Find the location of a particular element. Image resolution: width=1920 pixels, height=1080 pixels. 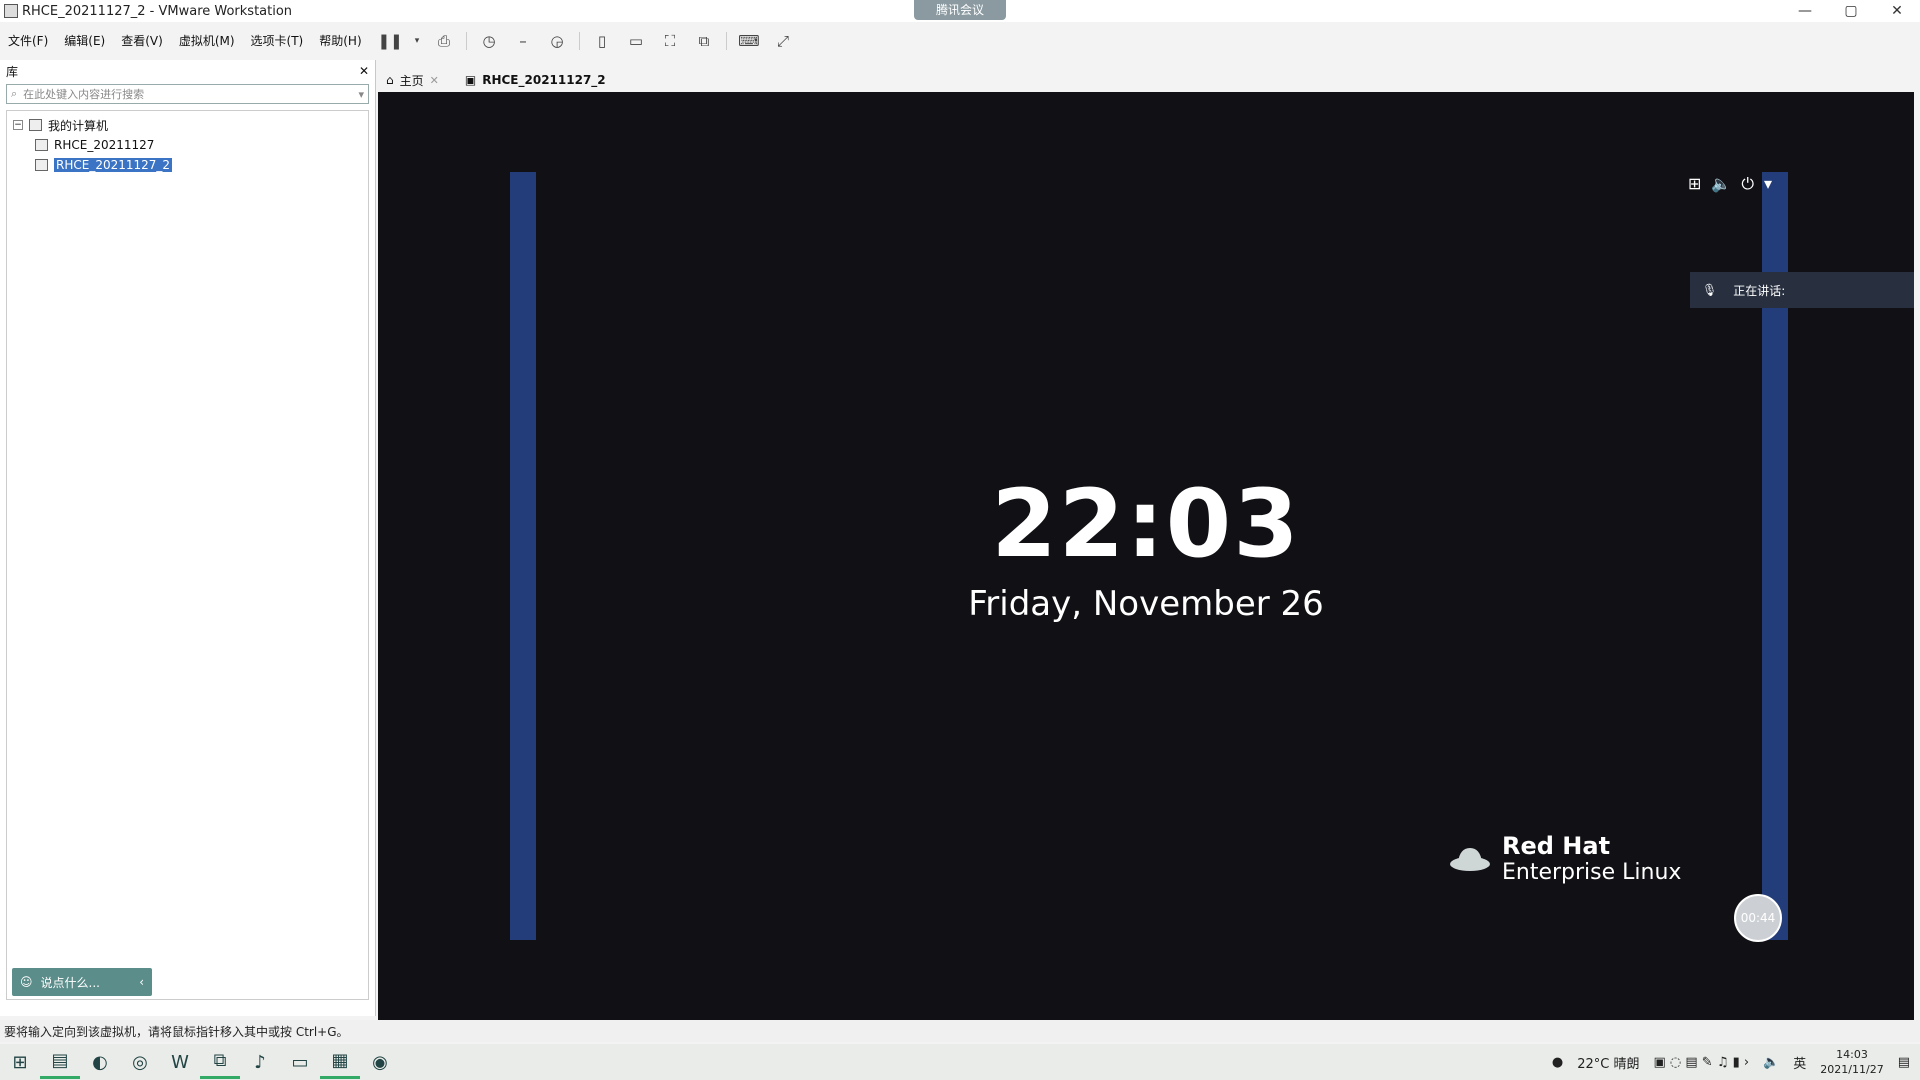

emoji-icon: ☺ is located at coordinates (26, 982).